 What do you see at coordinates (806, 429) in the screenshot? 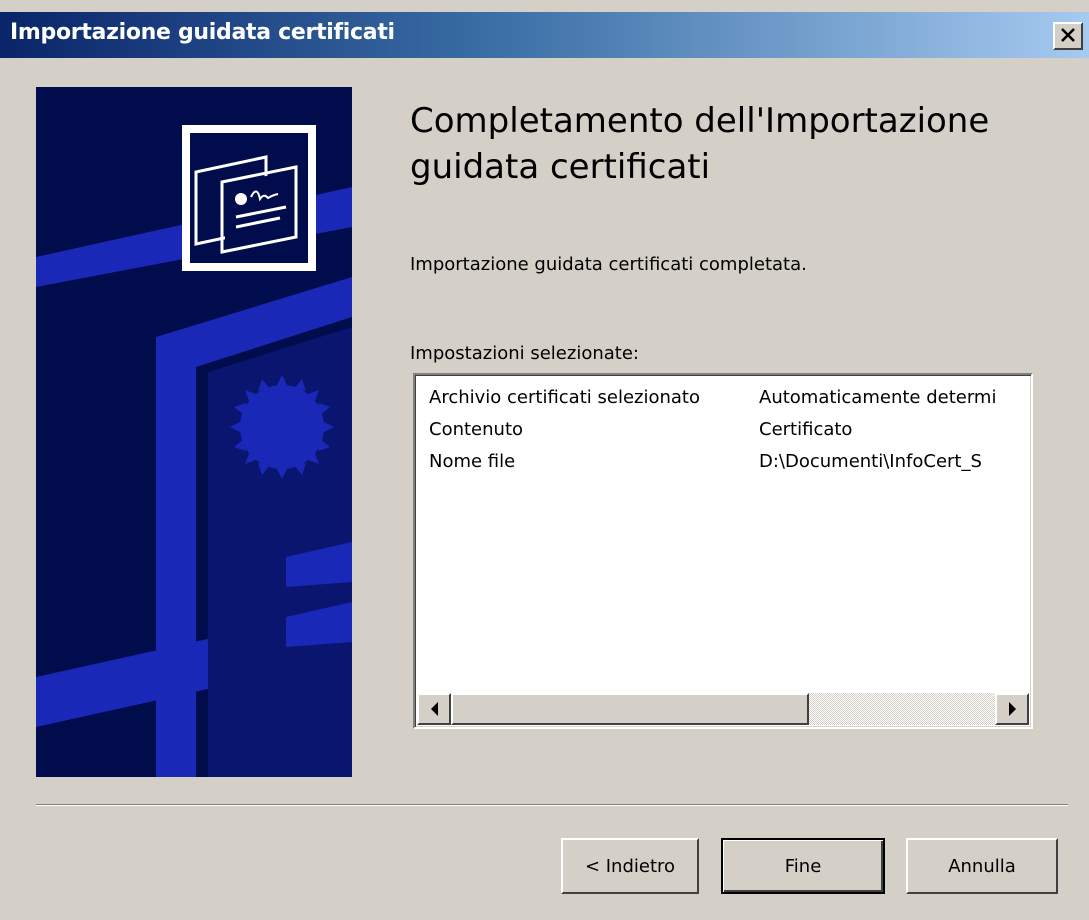
I see `setting-value: Certificato` at bounding box center [806, 429].